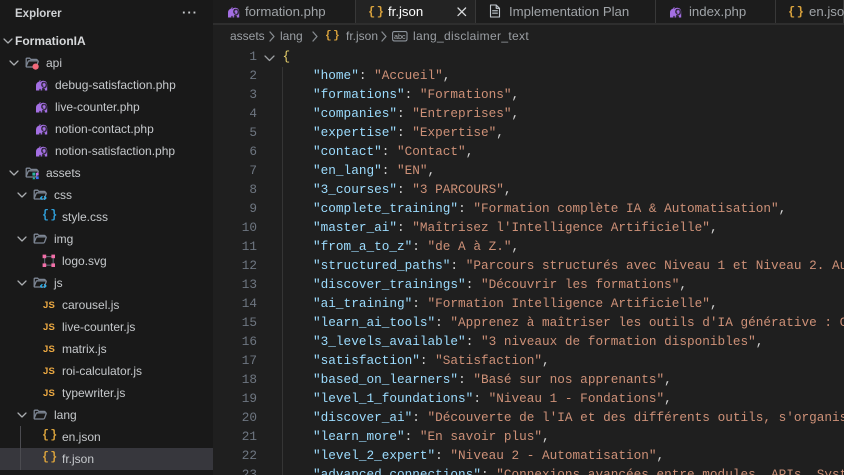 Image resolution: width=844 pixels, height=475 pixels. I want to click on svg-text: abc, so click(400, 36).